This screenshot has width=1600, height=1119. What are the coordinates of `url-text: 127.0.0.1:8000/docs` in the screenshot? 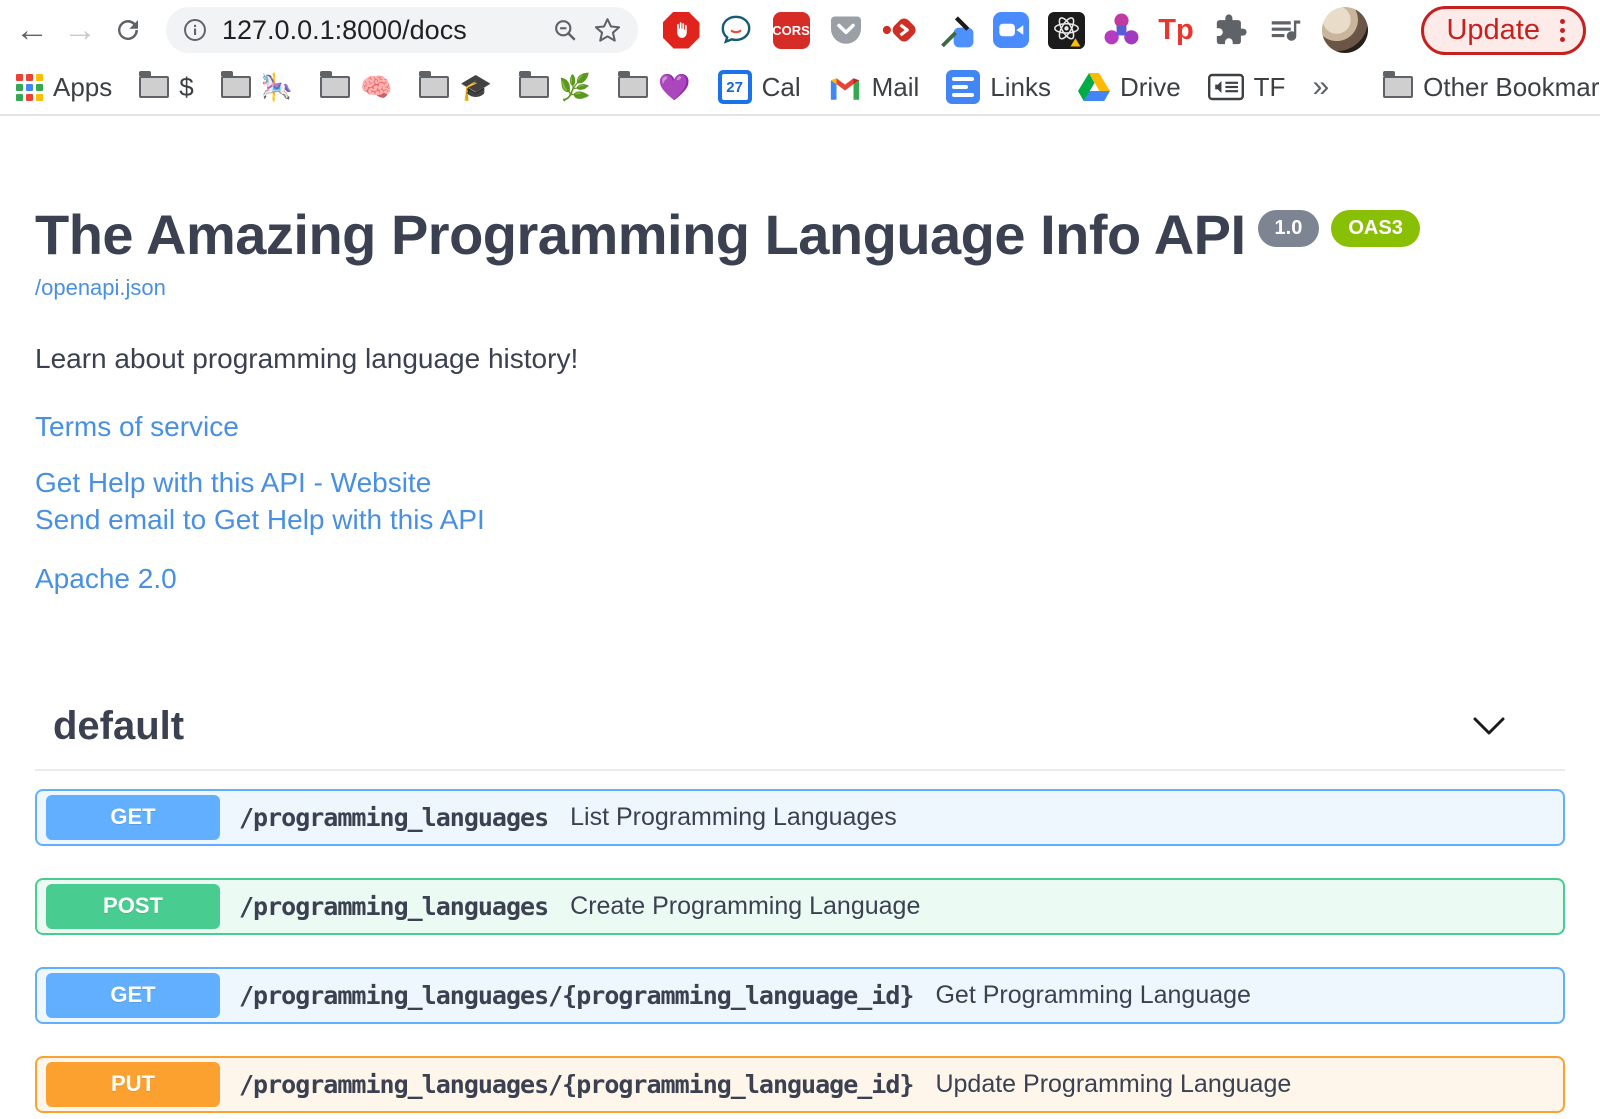 It's located at (380, 30).